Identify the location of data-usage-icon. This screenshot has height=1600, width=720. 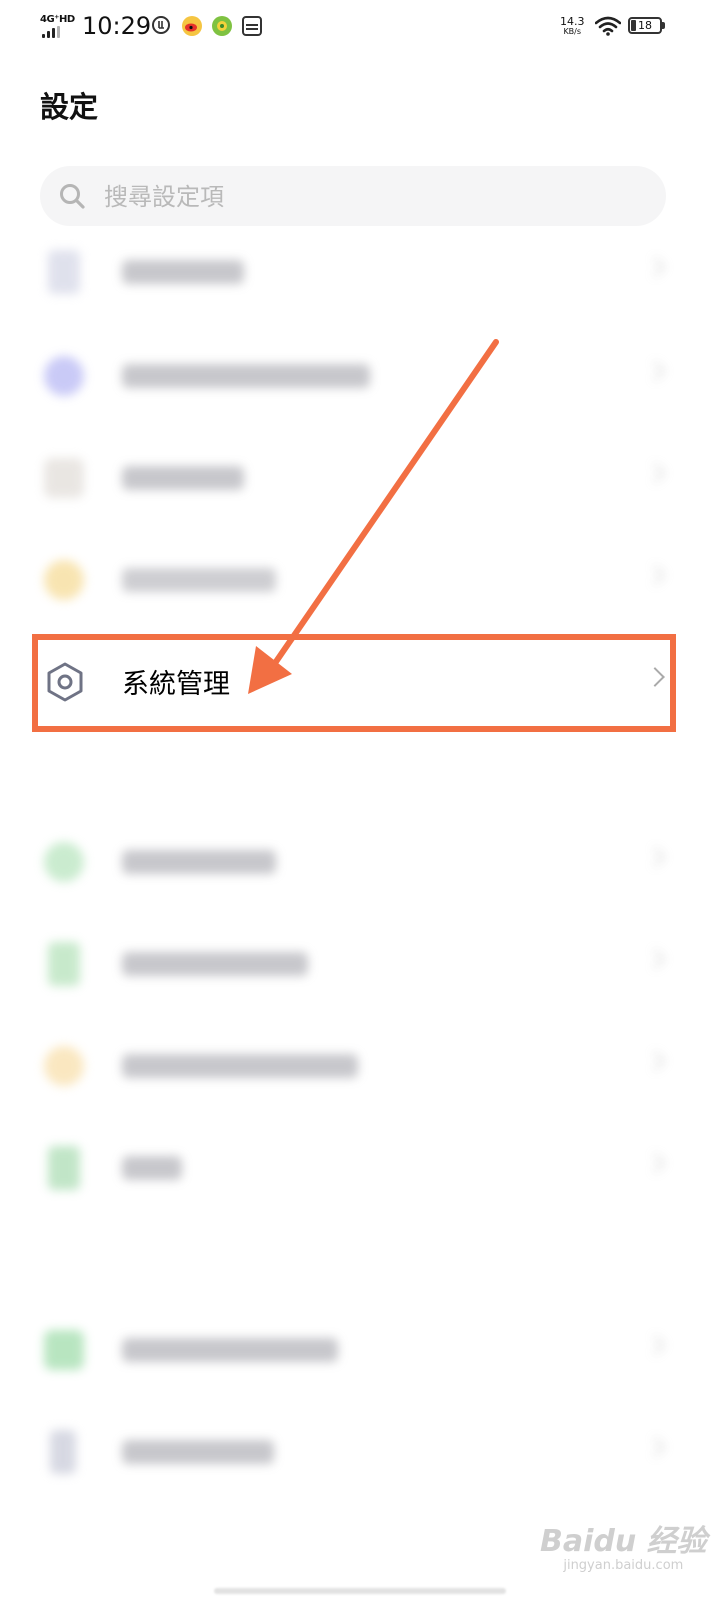
(161, 25).